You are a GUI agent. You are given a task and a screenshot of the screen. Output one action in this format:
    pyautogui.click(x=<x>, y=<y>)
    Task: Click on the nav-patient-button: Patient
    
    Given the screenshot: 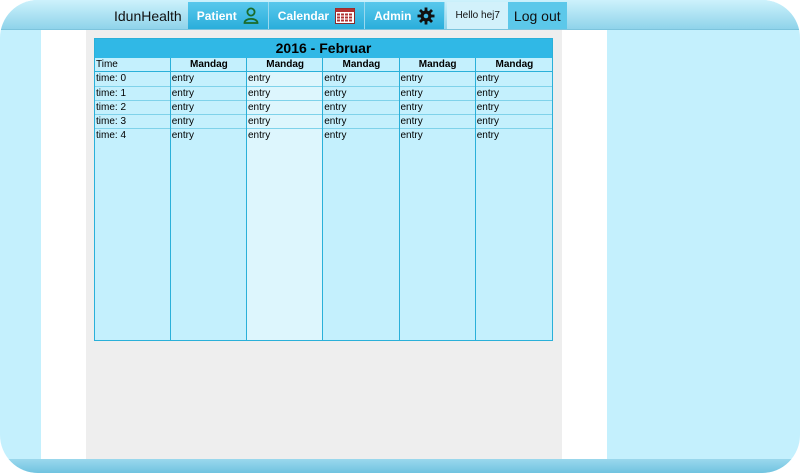 What is the action you would take?
    pyautogui.click(x=228, y=15)
    